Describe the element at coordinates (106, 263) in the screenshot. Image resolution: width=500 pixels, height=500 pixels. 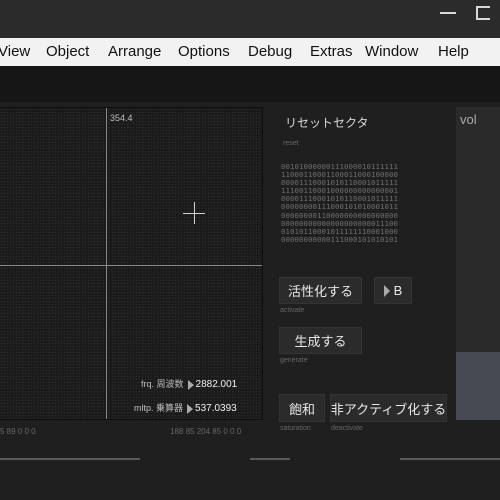
I see `scope-vertical-axis` at that location.